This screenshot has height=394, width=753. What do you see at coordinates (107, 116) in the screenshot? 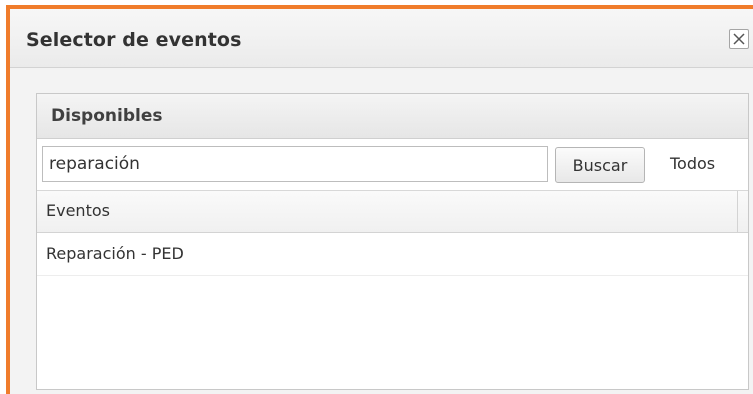
I see `panel-title: Disponibles` at bounding box center [107, 116].